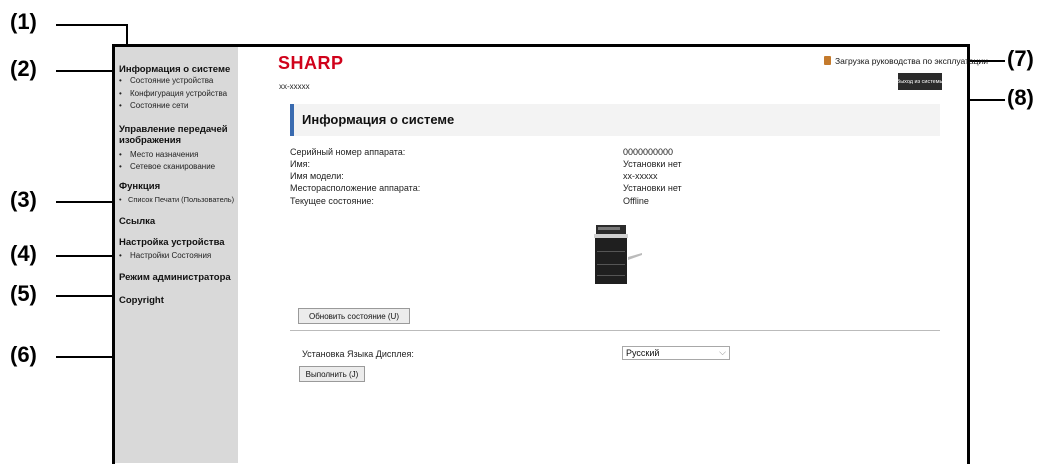 The height and width of the screenshot is (464, 1059). Describe the element at coordinates (652, 164) in the screenshot. I see `info-value-name: Установки нет` at that location.